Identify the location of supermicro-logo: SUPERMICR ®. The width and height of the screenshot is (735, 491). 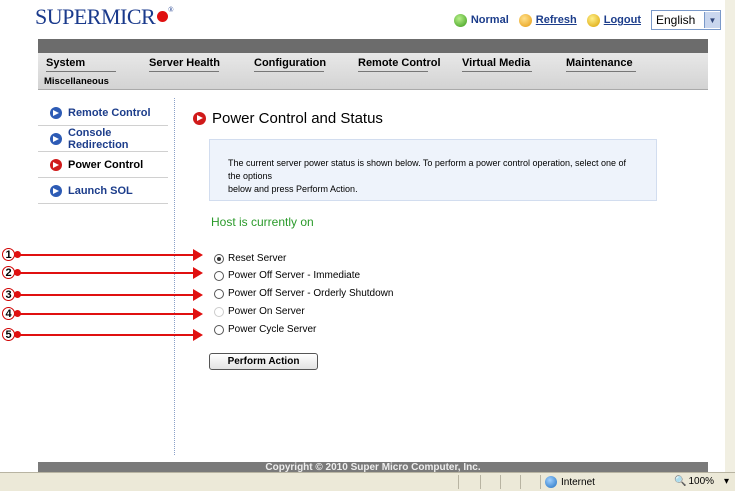
(104, 17).